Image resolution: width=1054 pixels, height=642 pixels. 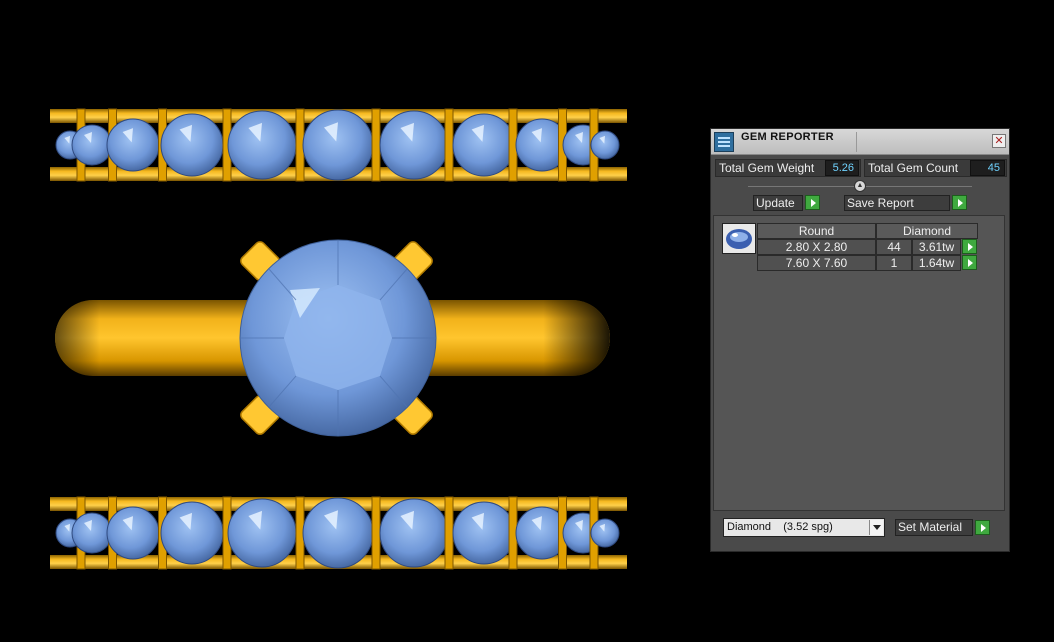 What do you see at coordinates (780, 527) in the screenshot?
I see `material-select-value: Diamond (3.52 spg)` at bounding box center [780, 527].